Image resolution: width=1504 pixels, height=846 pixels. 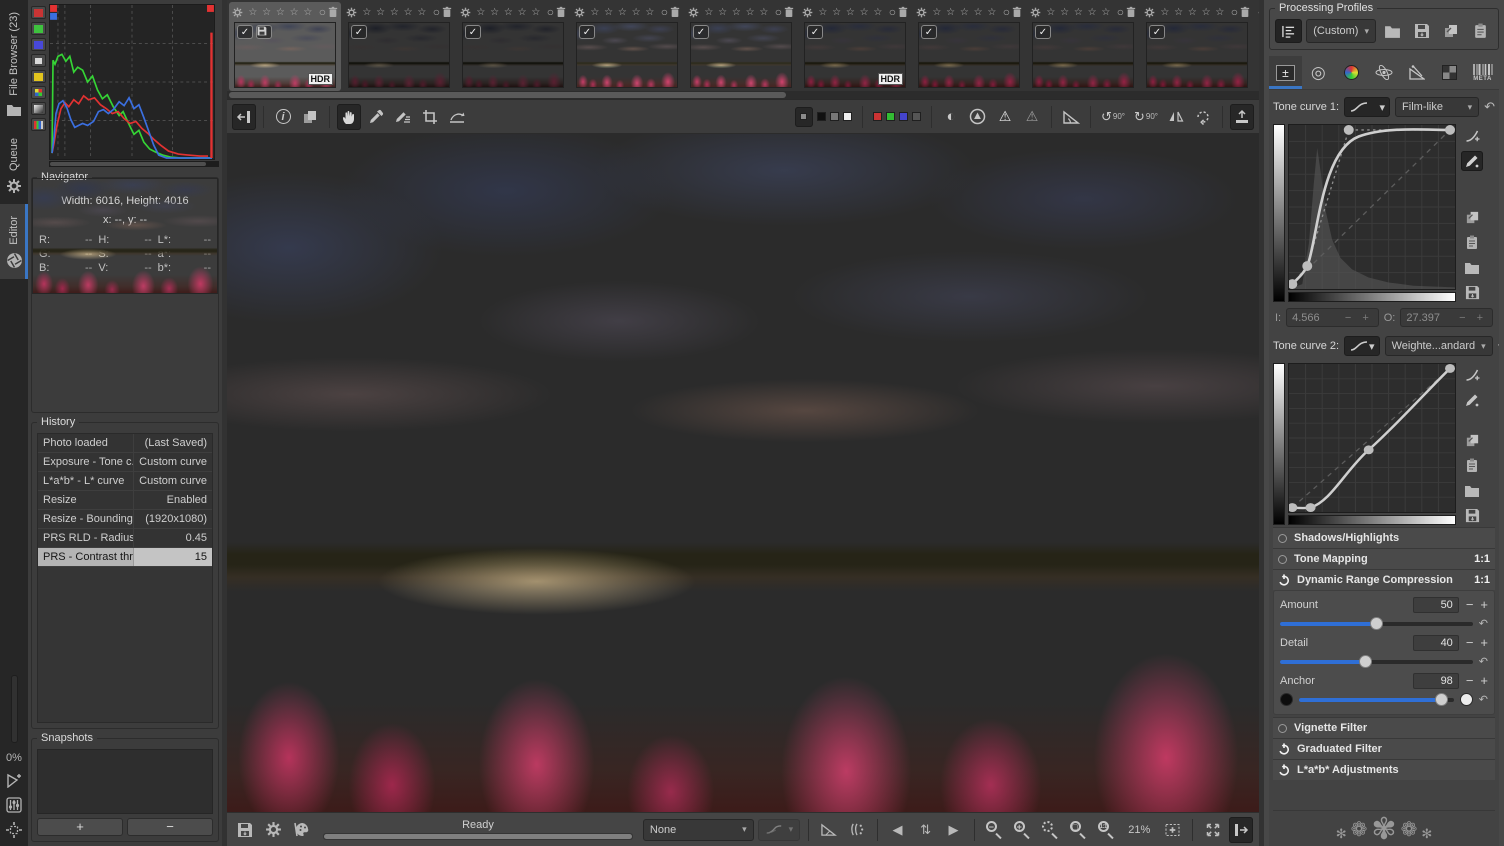 I want to click on slider-knob, so click(x=1365, y=661).